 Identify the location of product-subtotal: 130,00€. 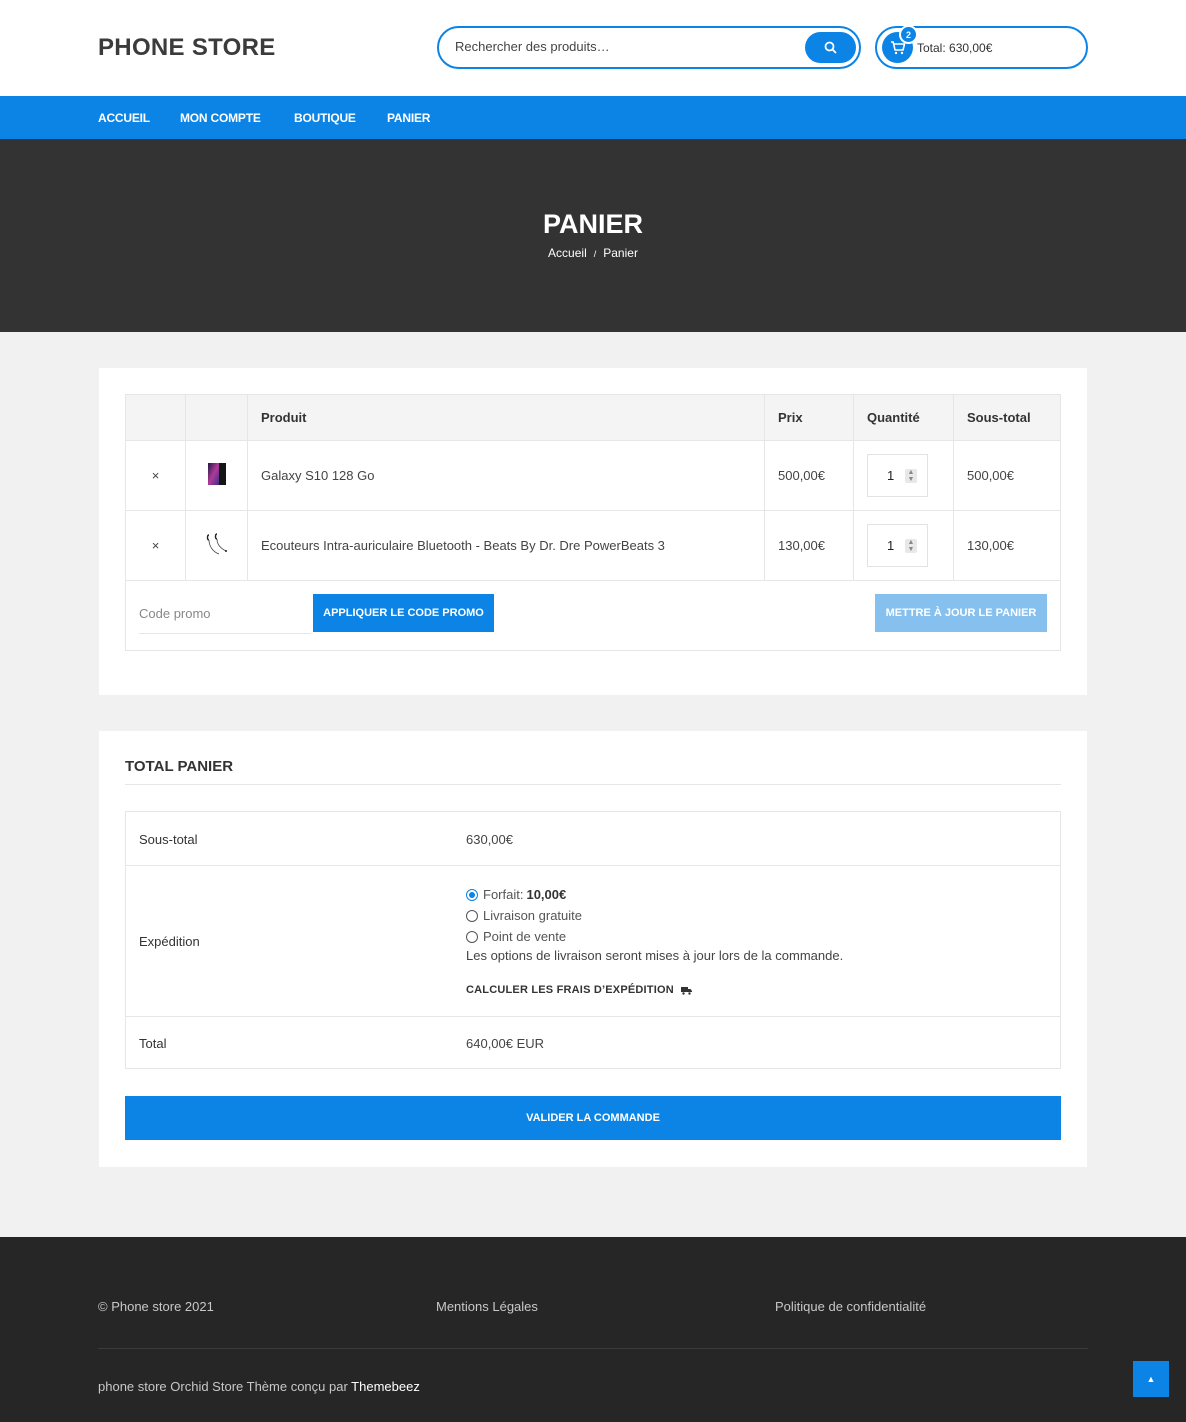
(1007, 545).